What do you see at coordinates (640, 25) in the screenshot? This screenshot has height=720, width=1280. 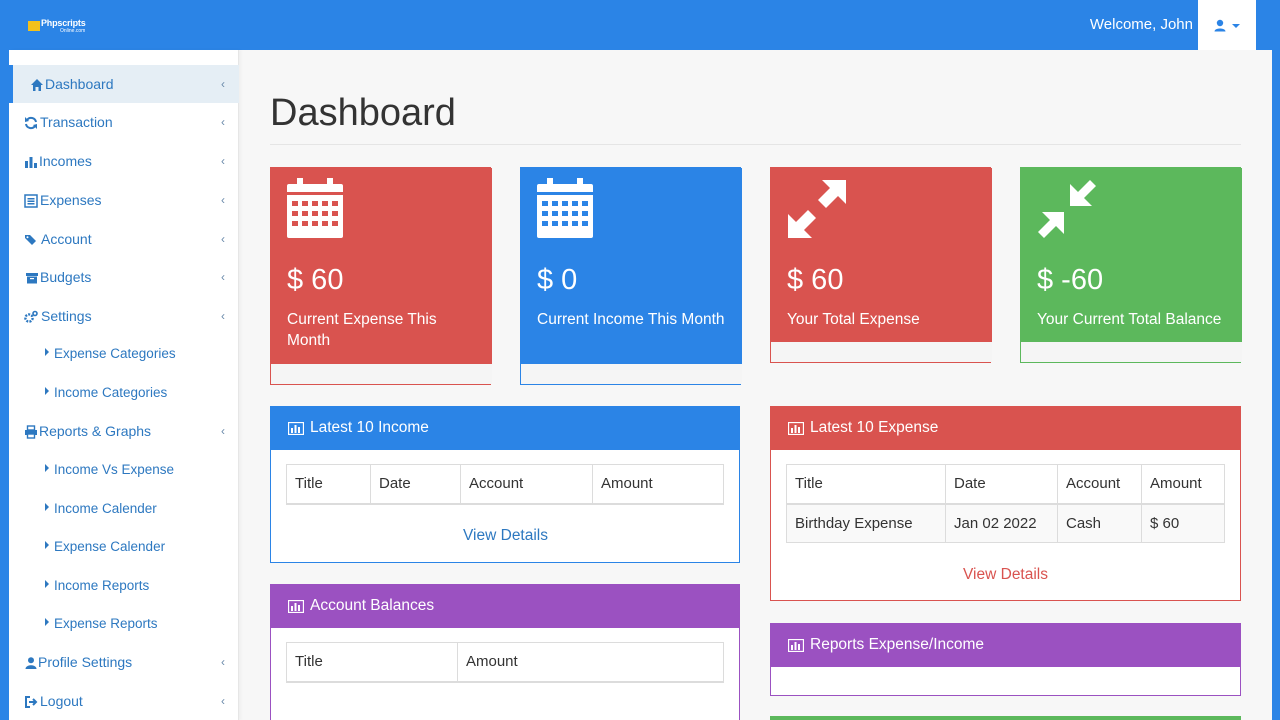 I see `top-navbar: Phpscripts Online.com Welcome, John` at bounding box center [640, 25].